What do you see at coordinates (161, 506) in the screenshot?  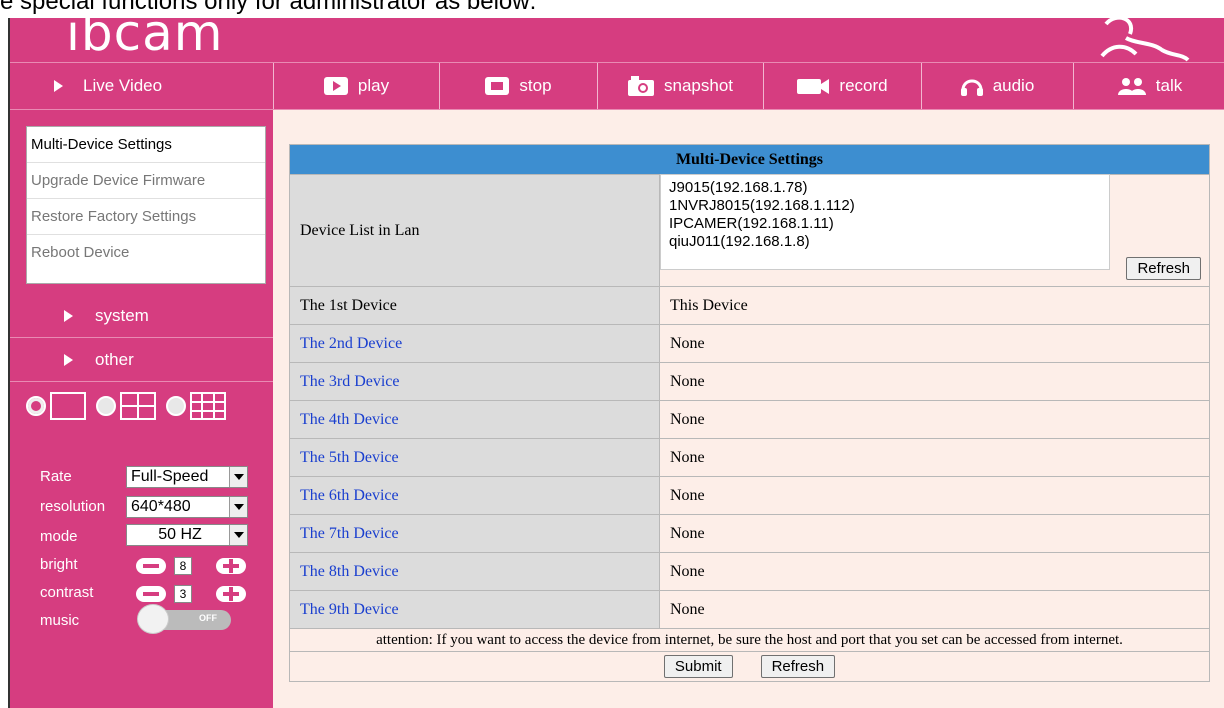 I see `resolution-value: 640*480` at bounding box center [161, 506].